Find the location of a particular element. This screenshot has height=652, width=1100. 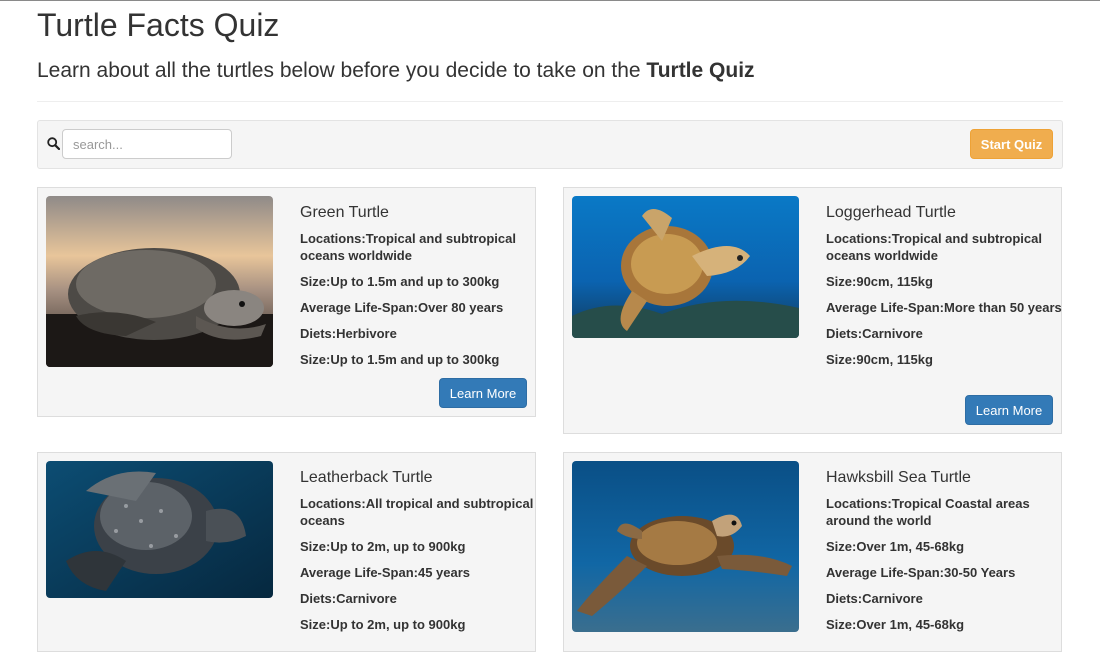

start-quiz-button: Start Quiz is located at coordinates (1011, 144).